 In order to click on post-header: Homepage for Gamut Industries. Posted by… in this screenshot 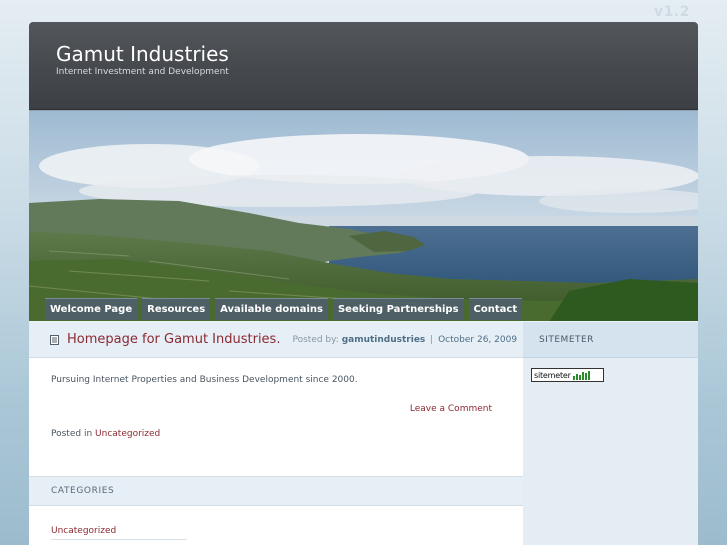, I will do `click(276, 340)`.